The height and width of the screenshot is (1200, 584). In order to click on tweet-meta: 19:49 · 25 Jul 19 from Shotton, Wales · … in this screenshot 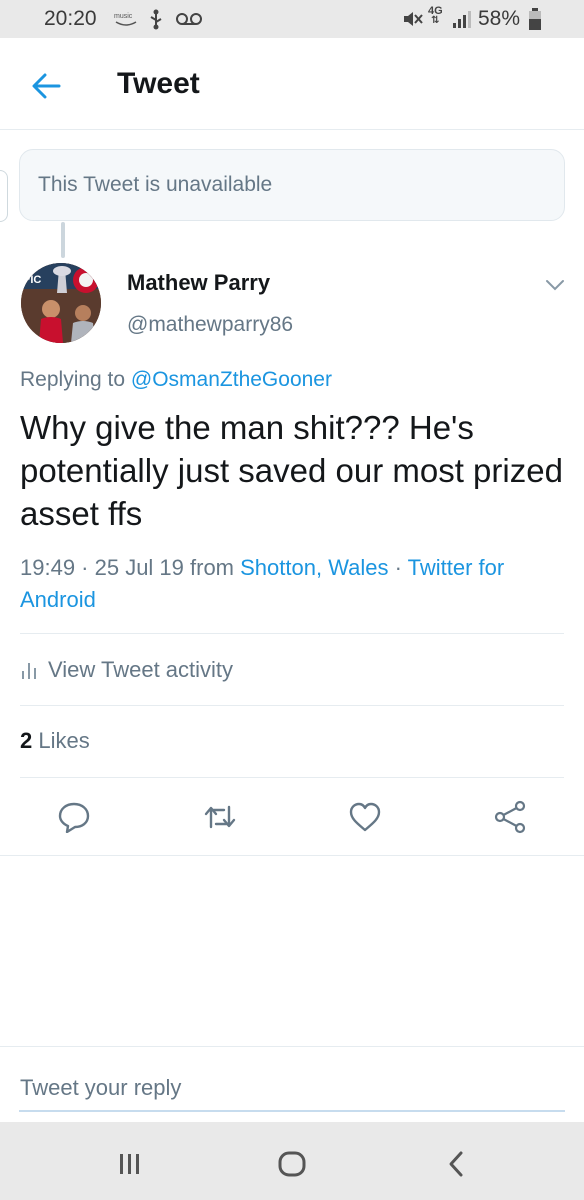, I will do `click(295, 584)`.